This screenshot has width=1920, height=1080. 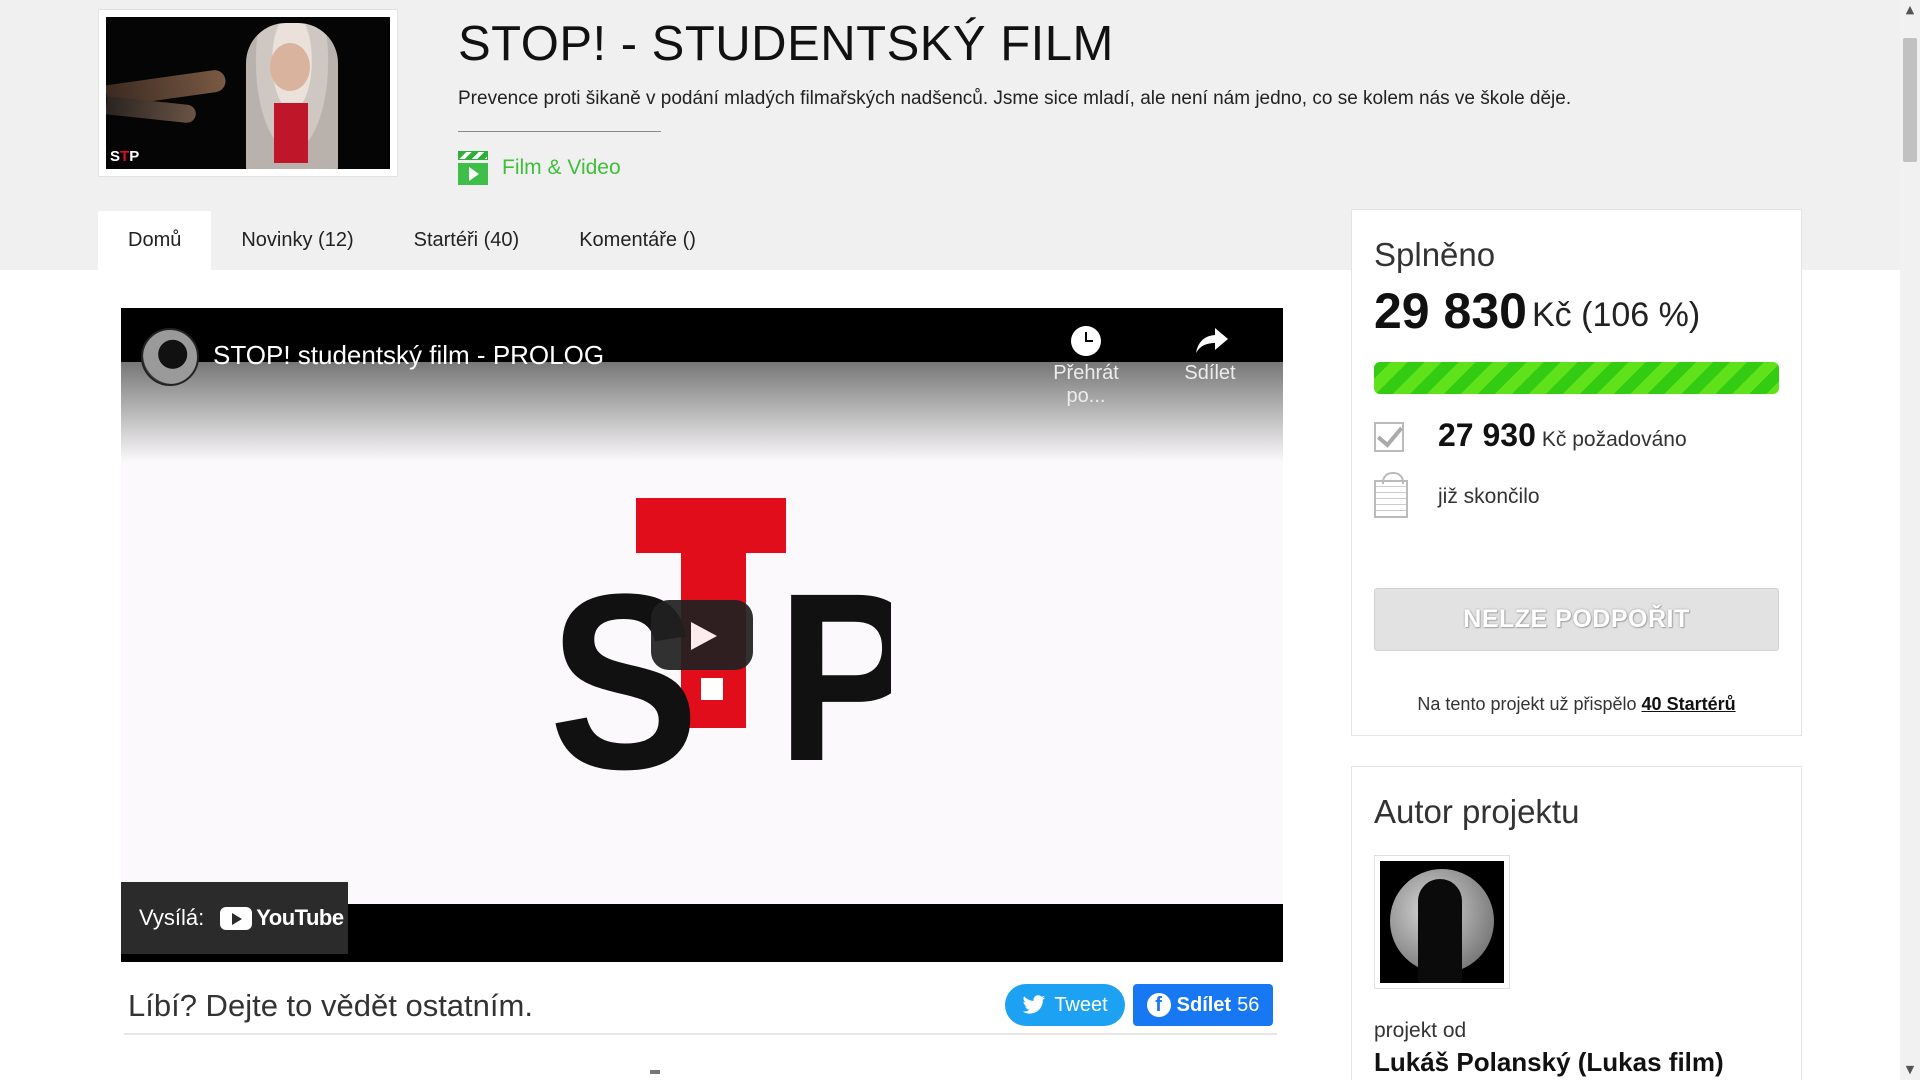 I want to click on stop-logo-letter-p: P, so click(x=834, y=665).